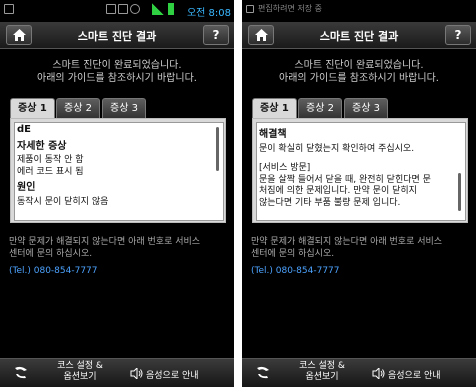 The width and height of the screenshot is (476, 387). Describe the element at coordinates (63, 201) in the screenshot. I see `cause-line: 동작시 문이 닫히지 않음` at that location.